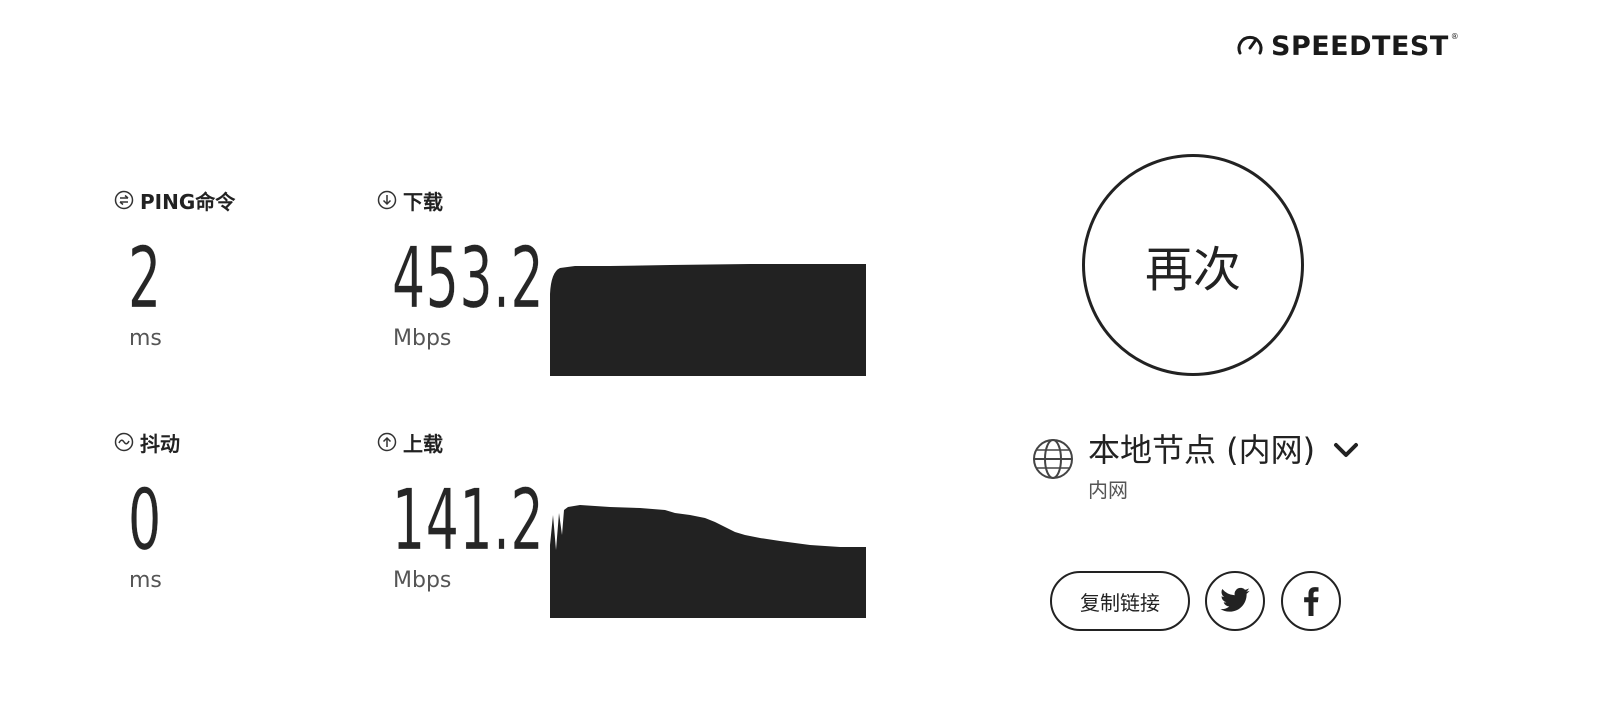  What do you see at coordinates (124, 200) in the screenshot?
I see `ping-icon` at bounding box center [124, 200].